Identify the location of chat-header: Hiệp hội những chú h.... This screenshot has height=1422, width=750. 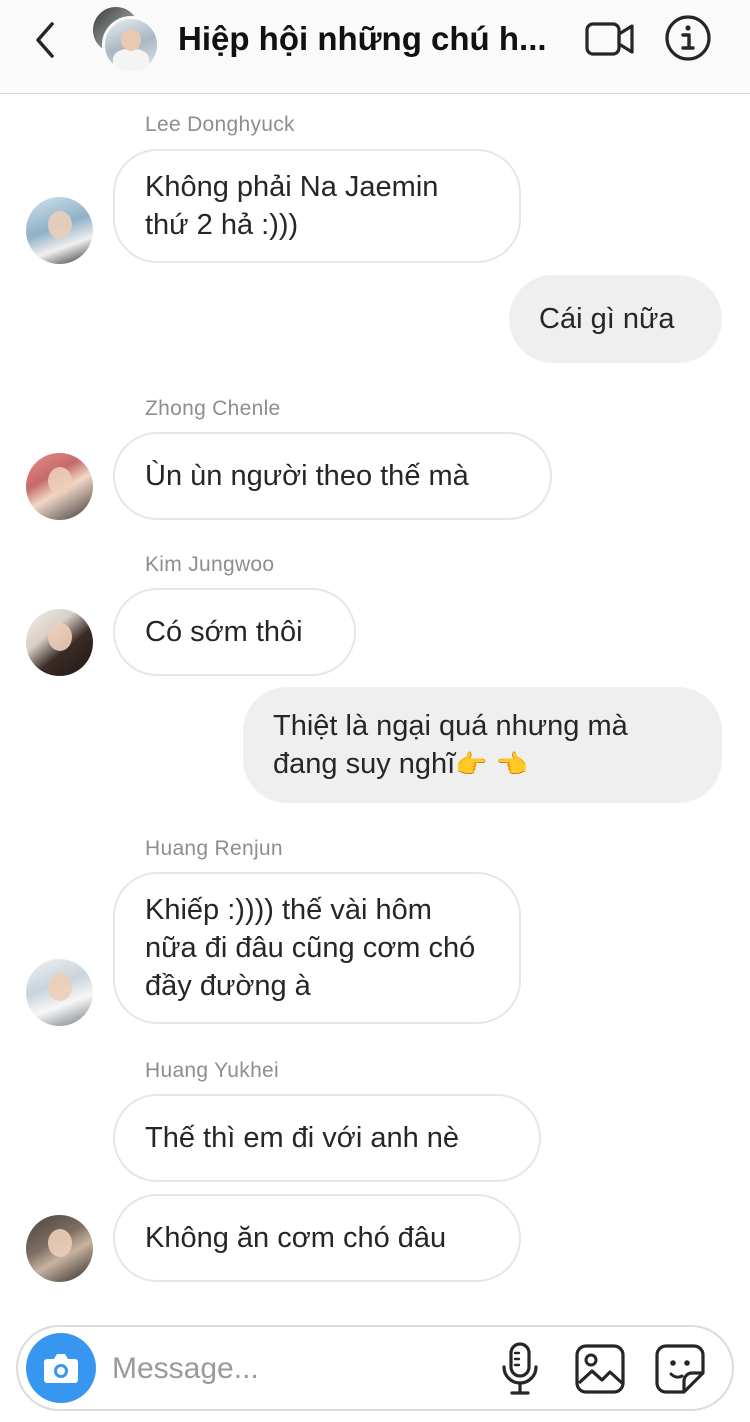
(375, 47).